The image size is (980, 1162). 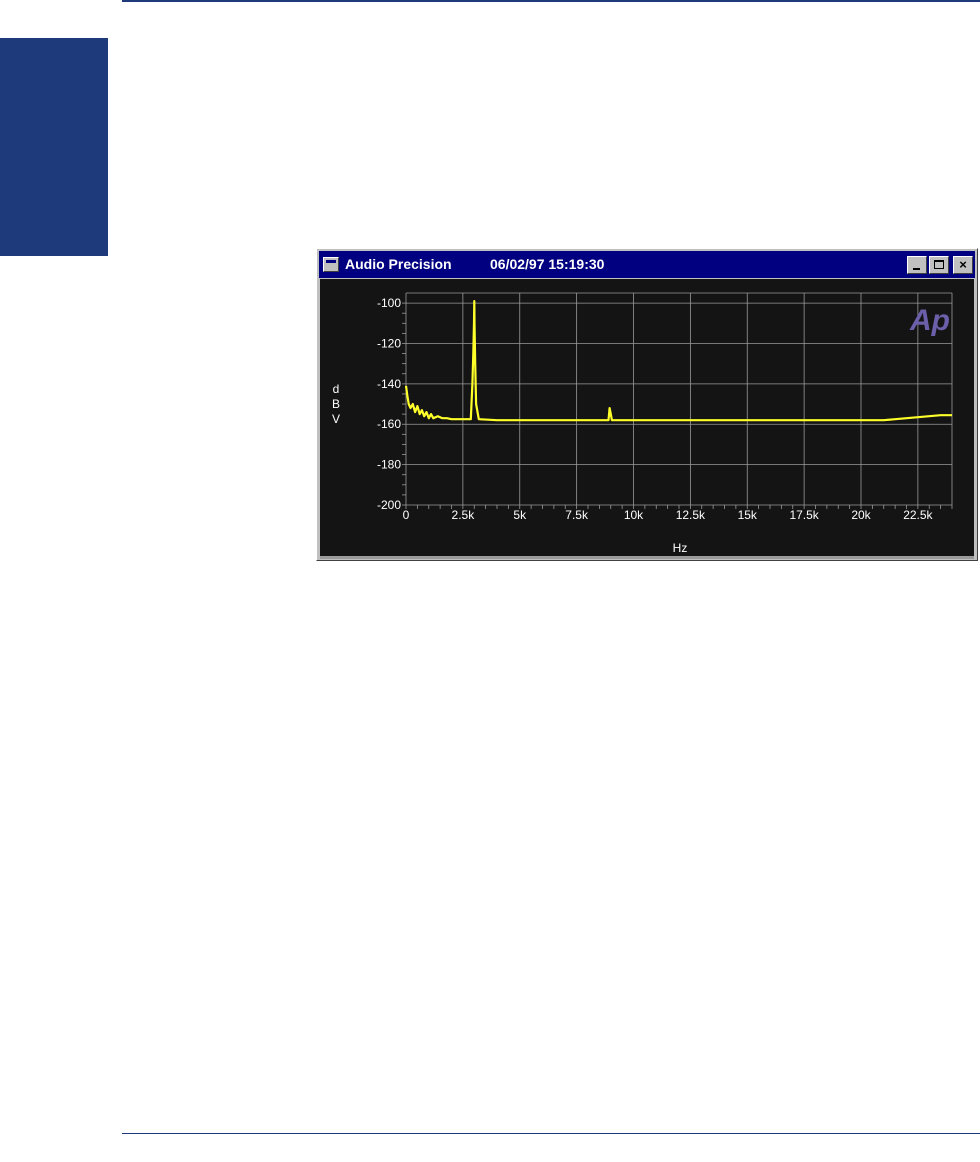 I want to click on close-button: ×, so click(x=963, y=265).